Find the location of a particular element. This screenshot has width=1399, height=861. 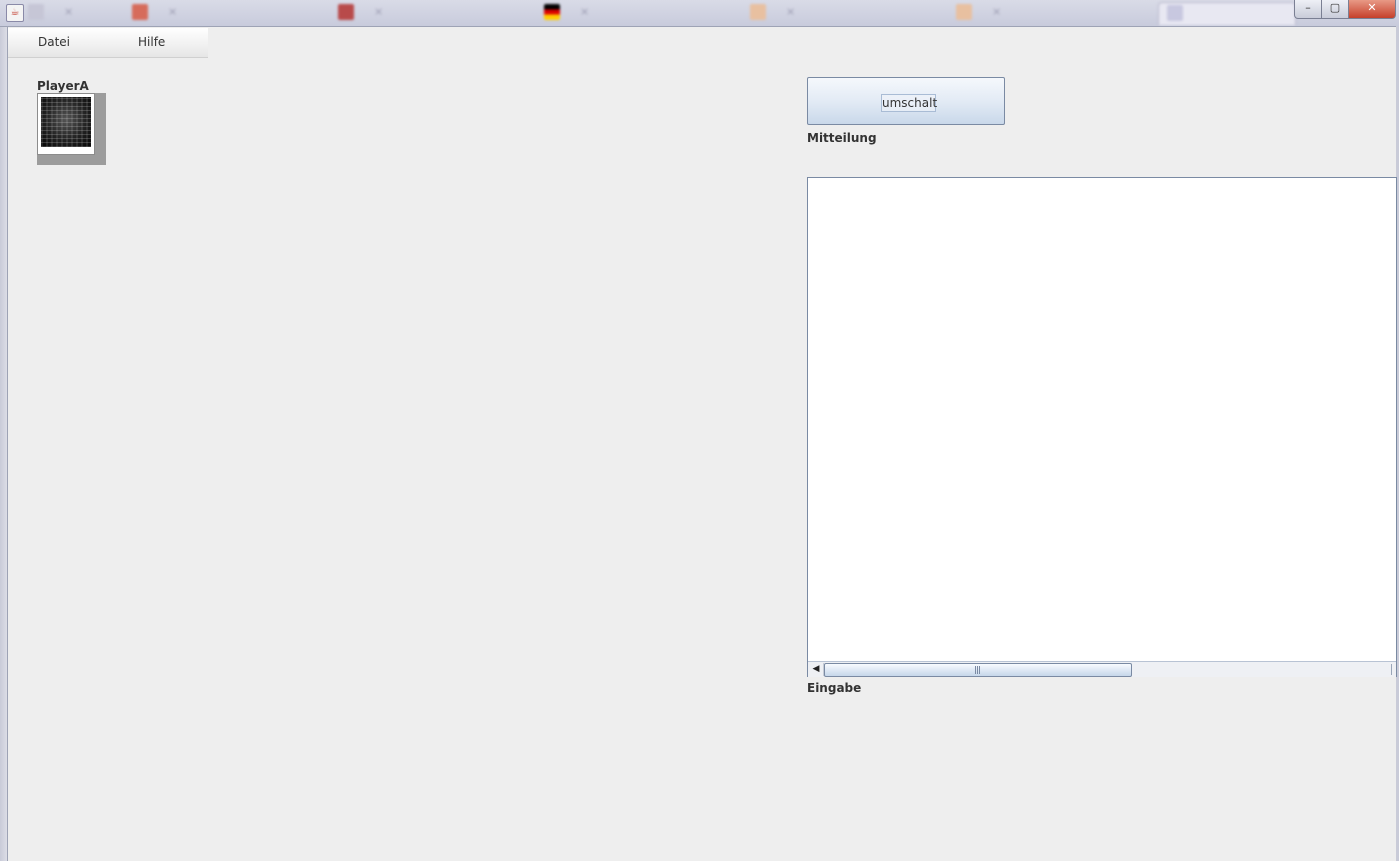

scrollbar-thumb is located at coordinates (978, 670).